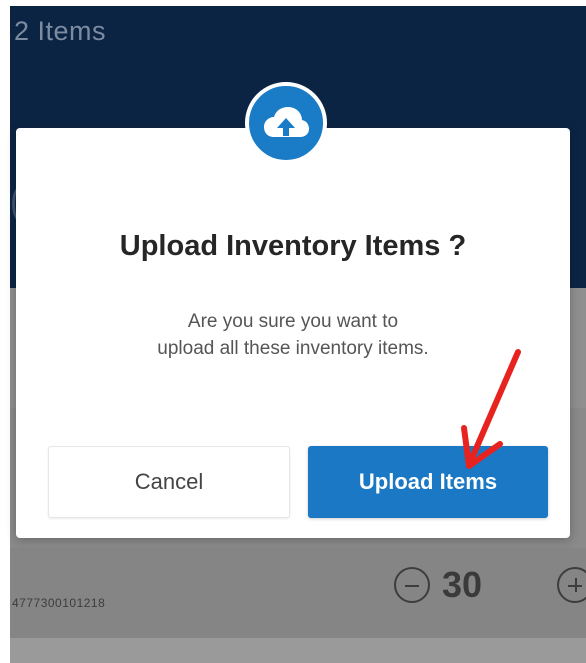 The width and height of the screenshot is (586, 663). Describe the element at coordinates (462, 584) in the screenshot. I see `quantity-value: 30` at that location.